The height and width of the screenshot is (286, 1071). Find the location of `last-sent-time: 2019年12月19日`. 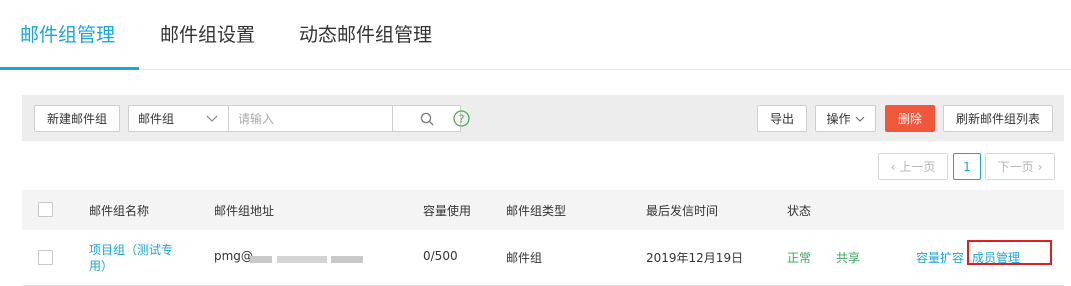

last-sent-time: 2019年12月19日 is located at coordinates (695, 258).